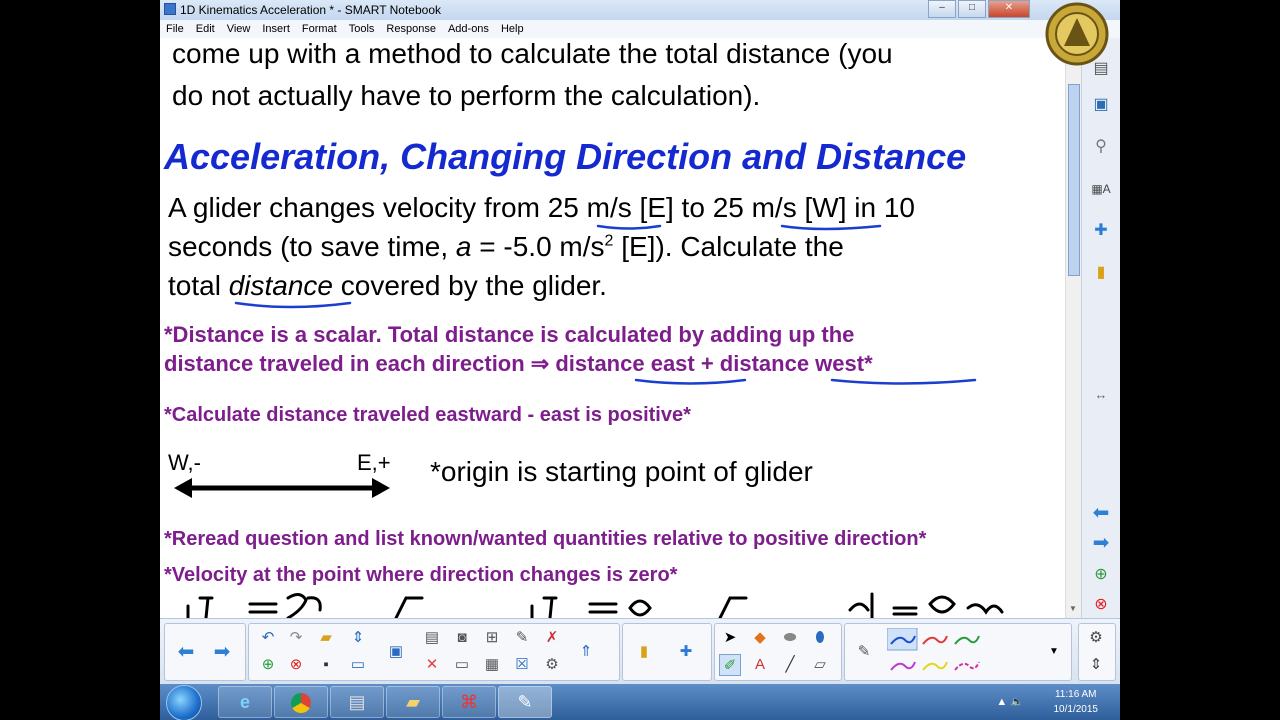 This screenshot has height=720, width=1280. What do you see at coordinates (1074, 180) in the screenshot?
I see `scroll-thumb` at bounding box center [1074, 180].